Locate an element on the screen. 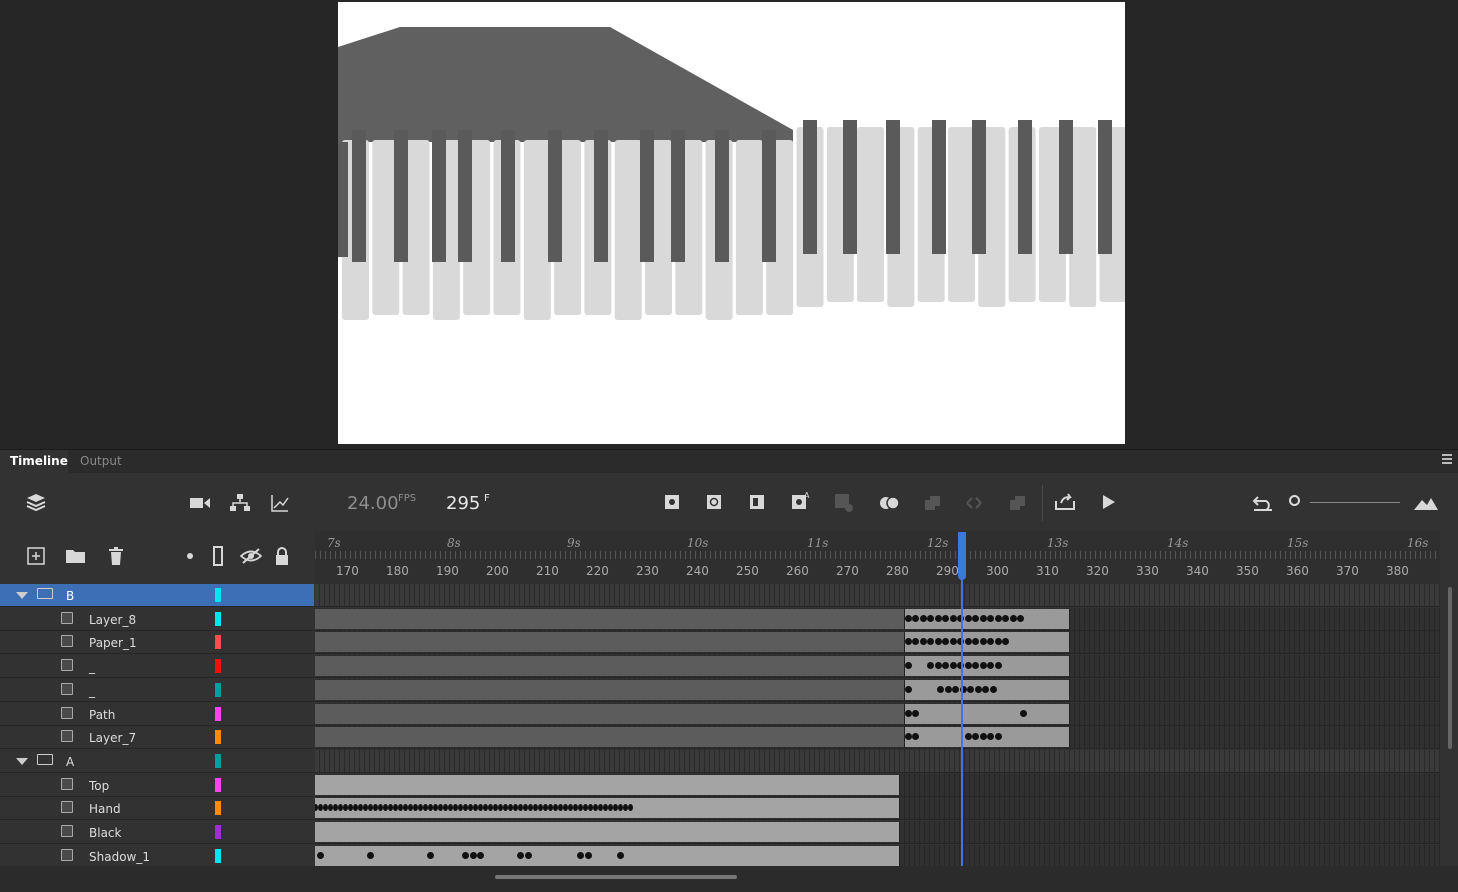  export-icon is located at coordinates (1065, 502).